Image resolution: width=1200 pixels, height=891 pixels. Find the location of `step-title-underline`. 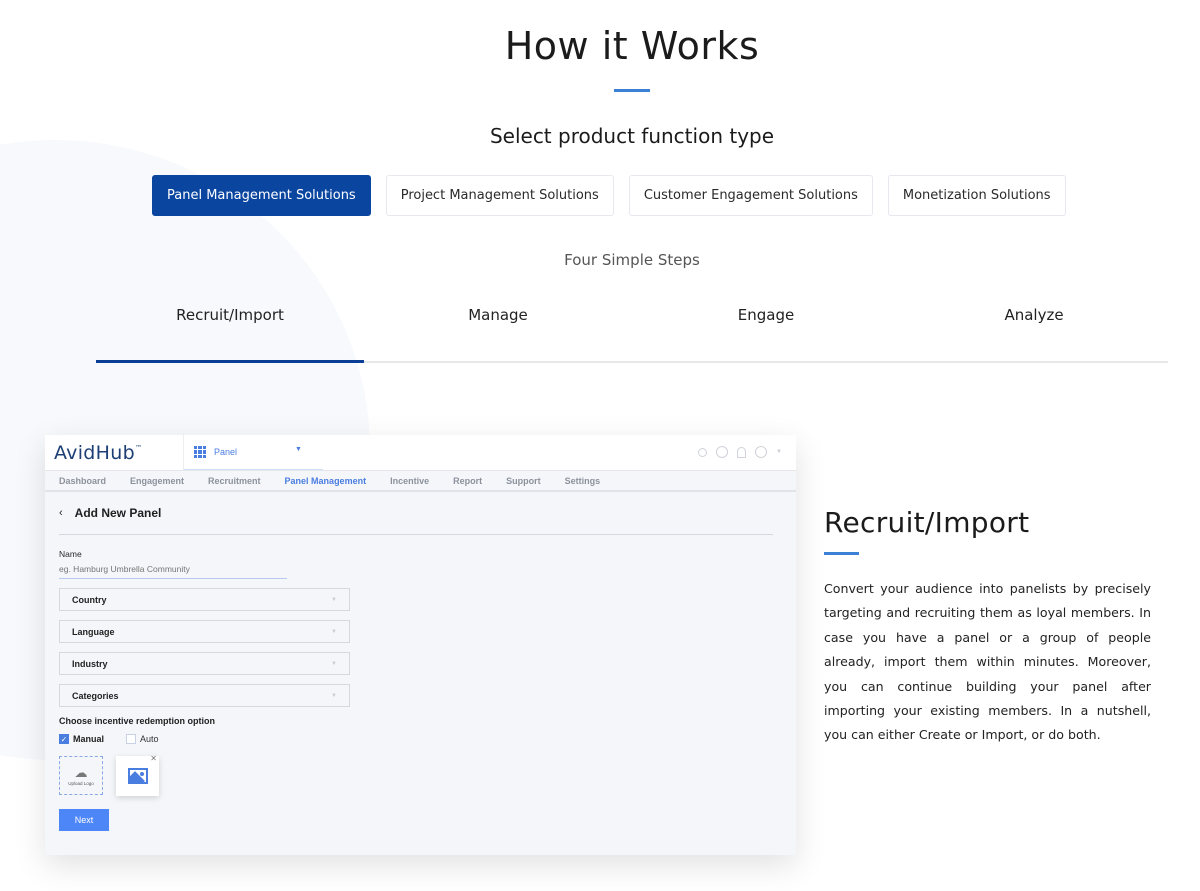

step-title-underline is located at coordinates (841, 553).